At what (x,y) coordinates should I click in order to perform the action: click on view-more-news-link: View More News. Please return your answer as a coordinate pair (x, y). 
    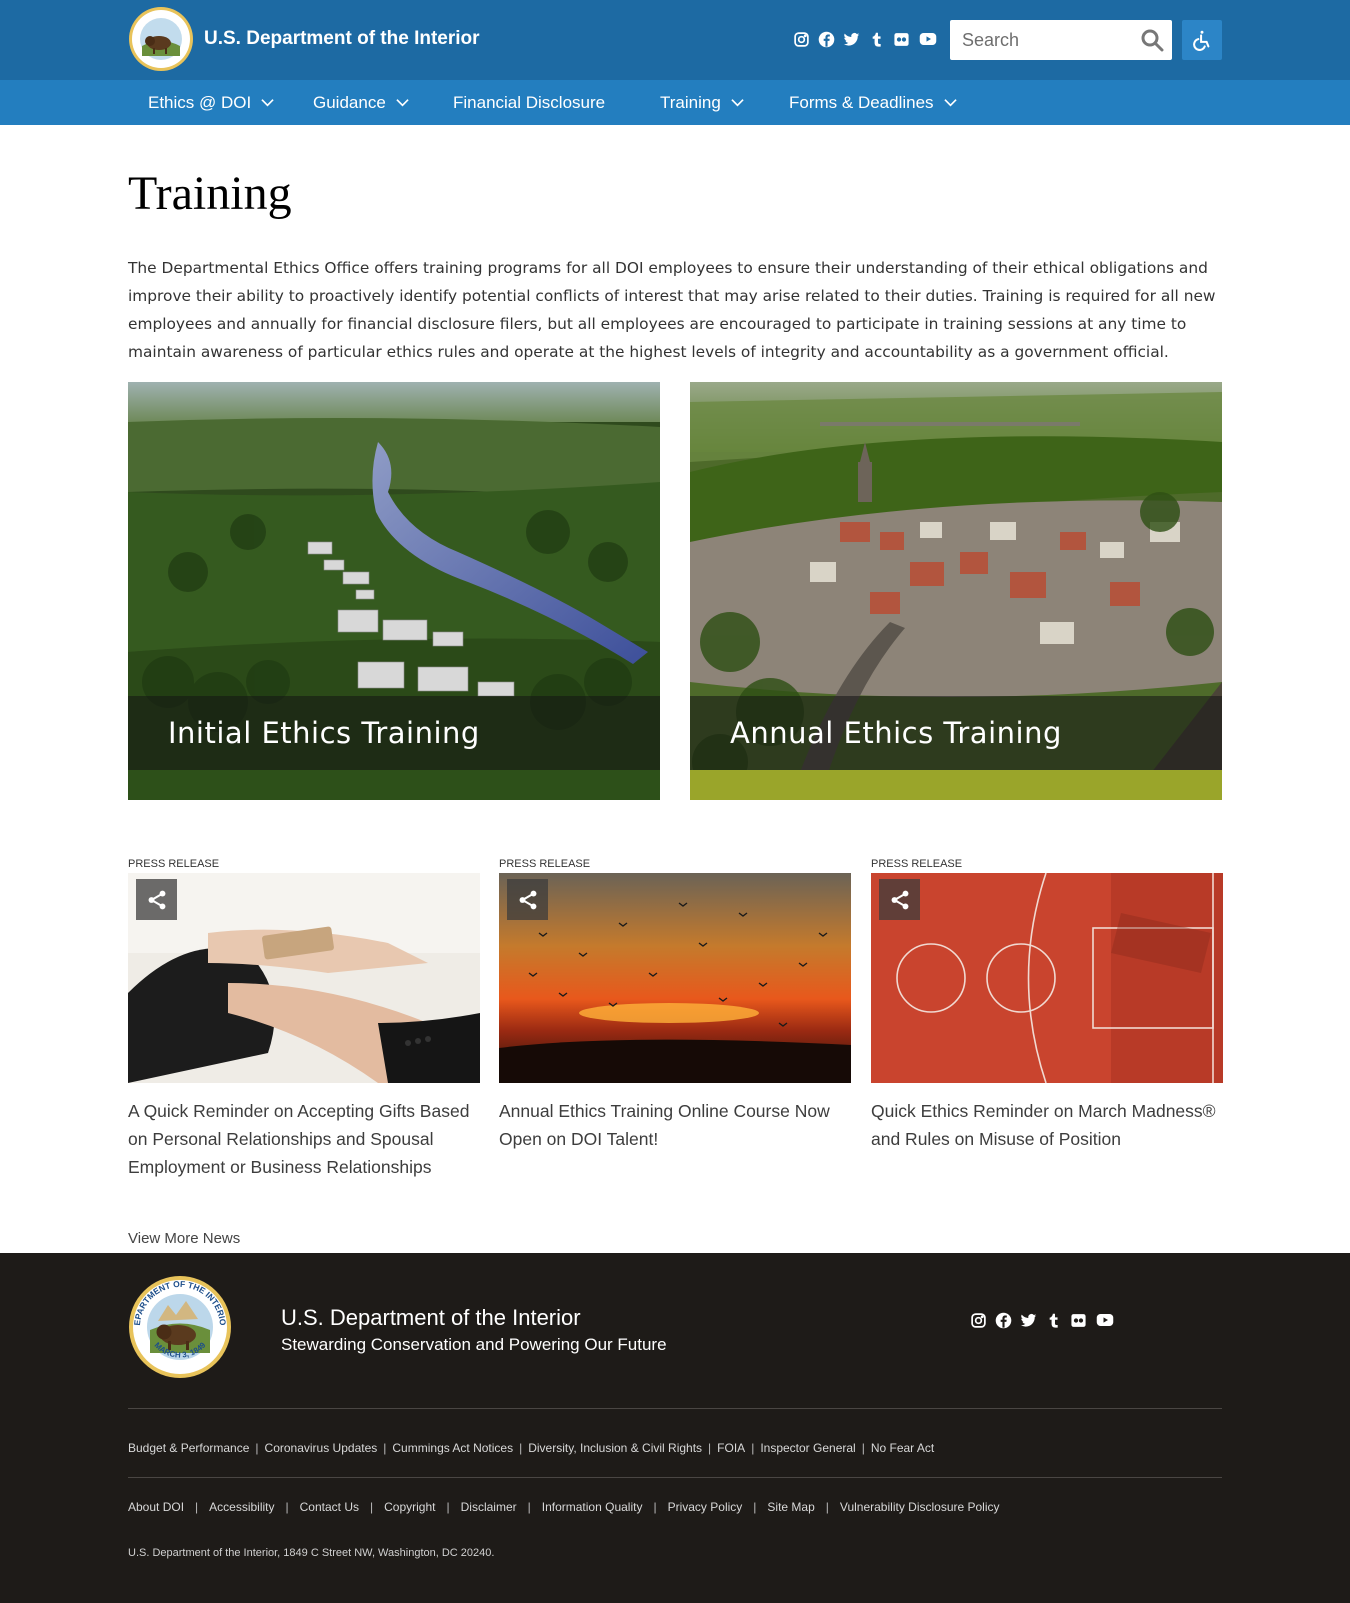
    Looking at the image, I should click on (184, 1238).